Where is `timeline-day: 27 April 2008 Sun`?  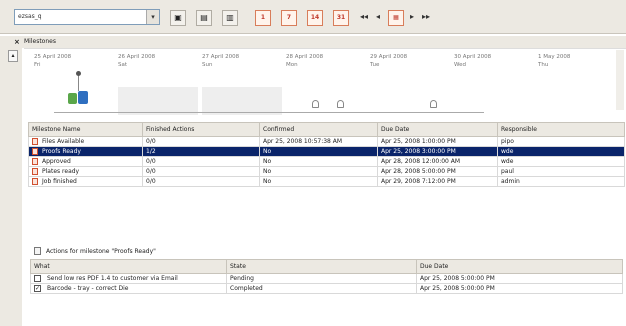 timeline-day: 27 April 2008 Sun is located at coordinates (221, 61).